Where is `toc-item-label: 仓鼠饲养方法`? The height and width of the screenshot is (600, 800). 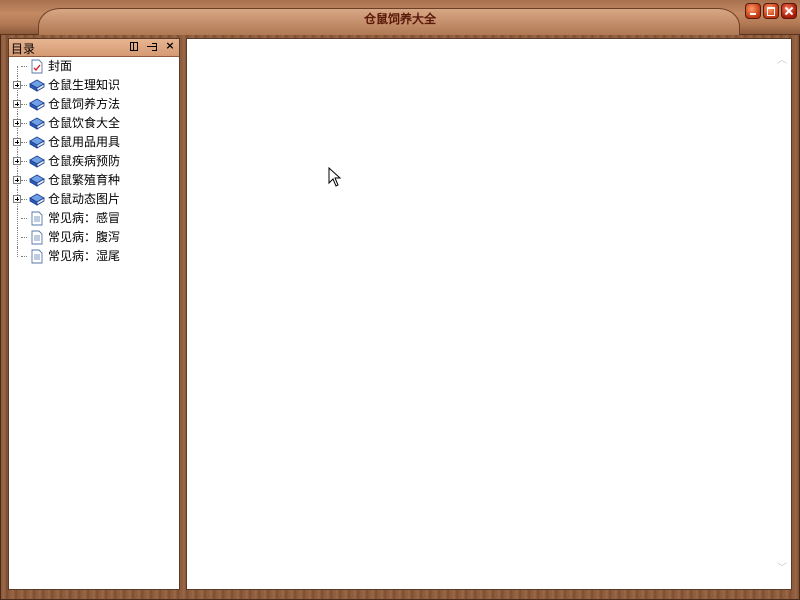 toc-item-label: 仓鼠饲养方法 is located at coordinates (84, 104).